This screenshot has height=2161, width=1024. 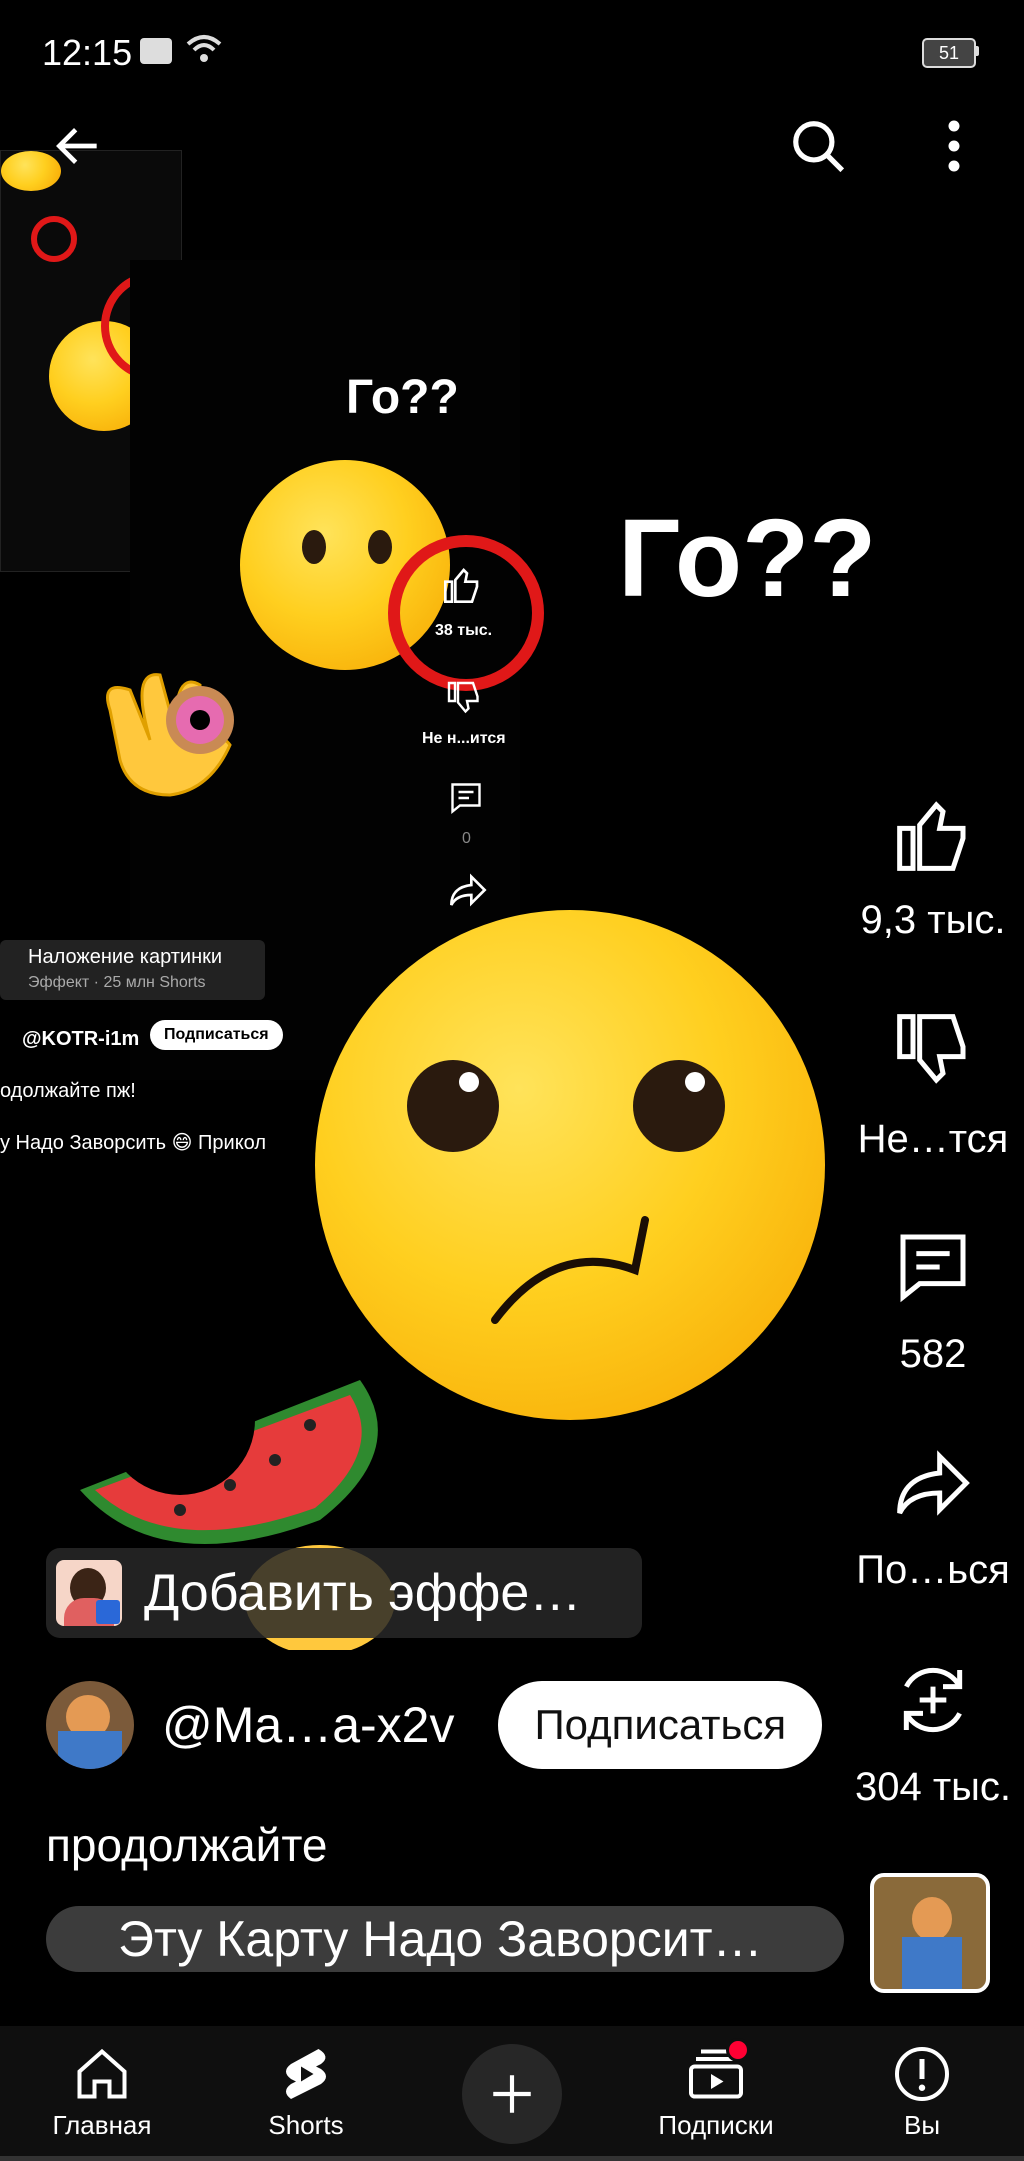 What do you see at coordinates (468, 890) in the screenshot?
I see `nested-share-icon` at bounding box center [468, 890].